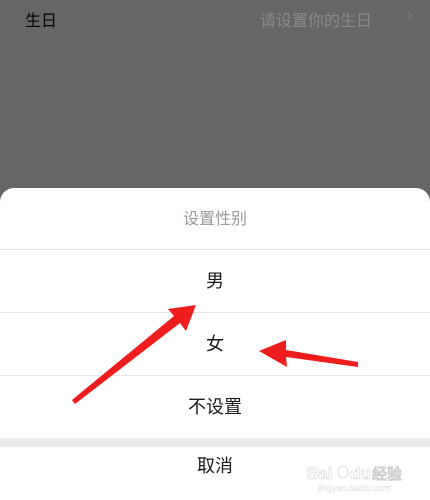 The image size is (430, 500). I want to click on option-female: 女, so click(215, 344).